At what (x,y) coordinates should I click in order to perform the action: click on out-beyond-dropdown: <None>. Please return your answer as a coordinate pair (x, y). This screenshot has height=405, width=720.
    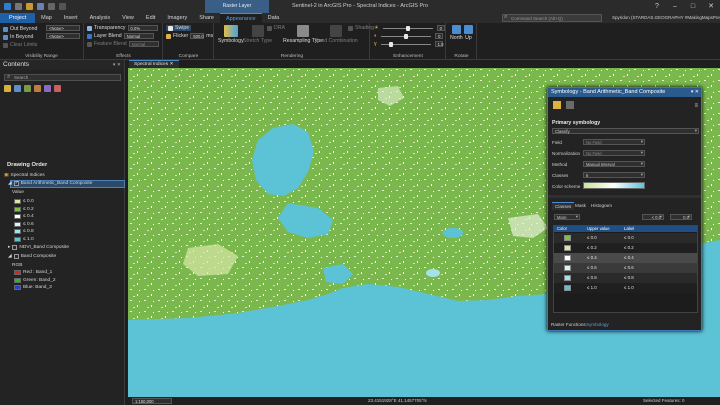
    Looking at the image, I should click on (63, 28).